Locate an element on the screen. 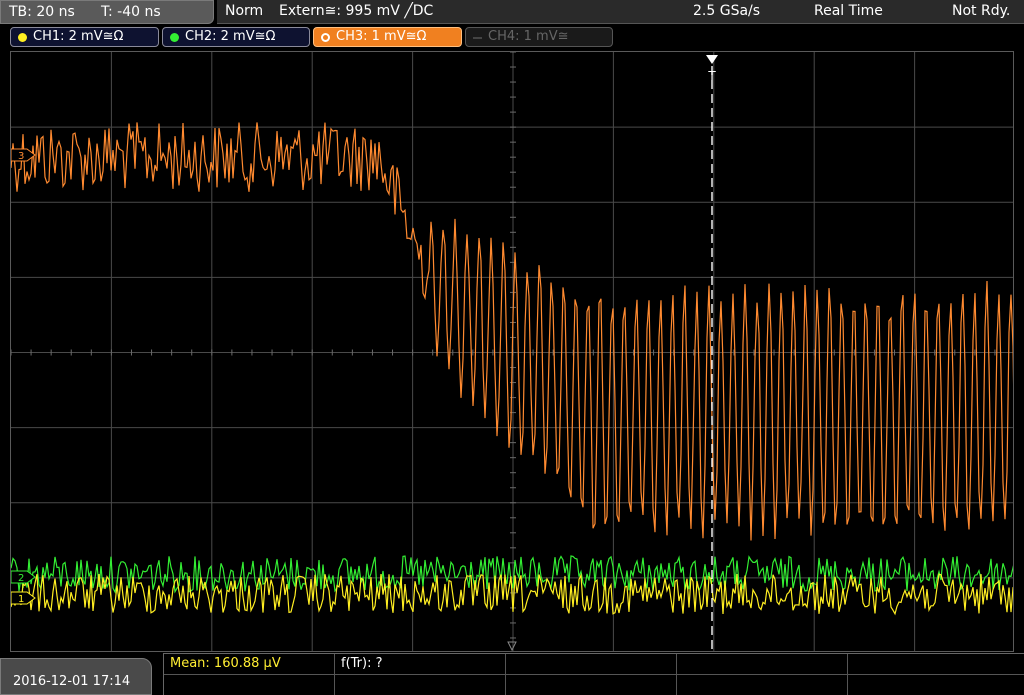 This screenshot has width=1024, height=695. frequency-measurement: f(Tr): ? is located at coordinates (362, 663).